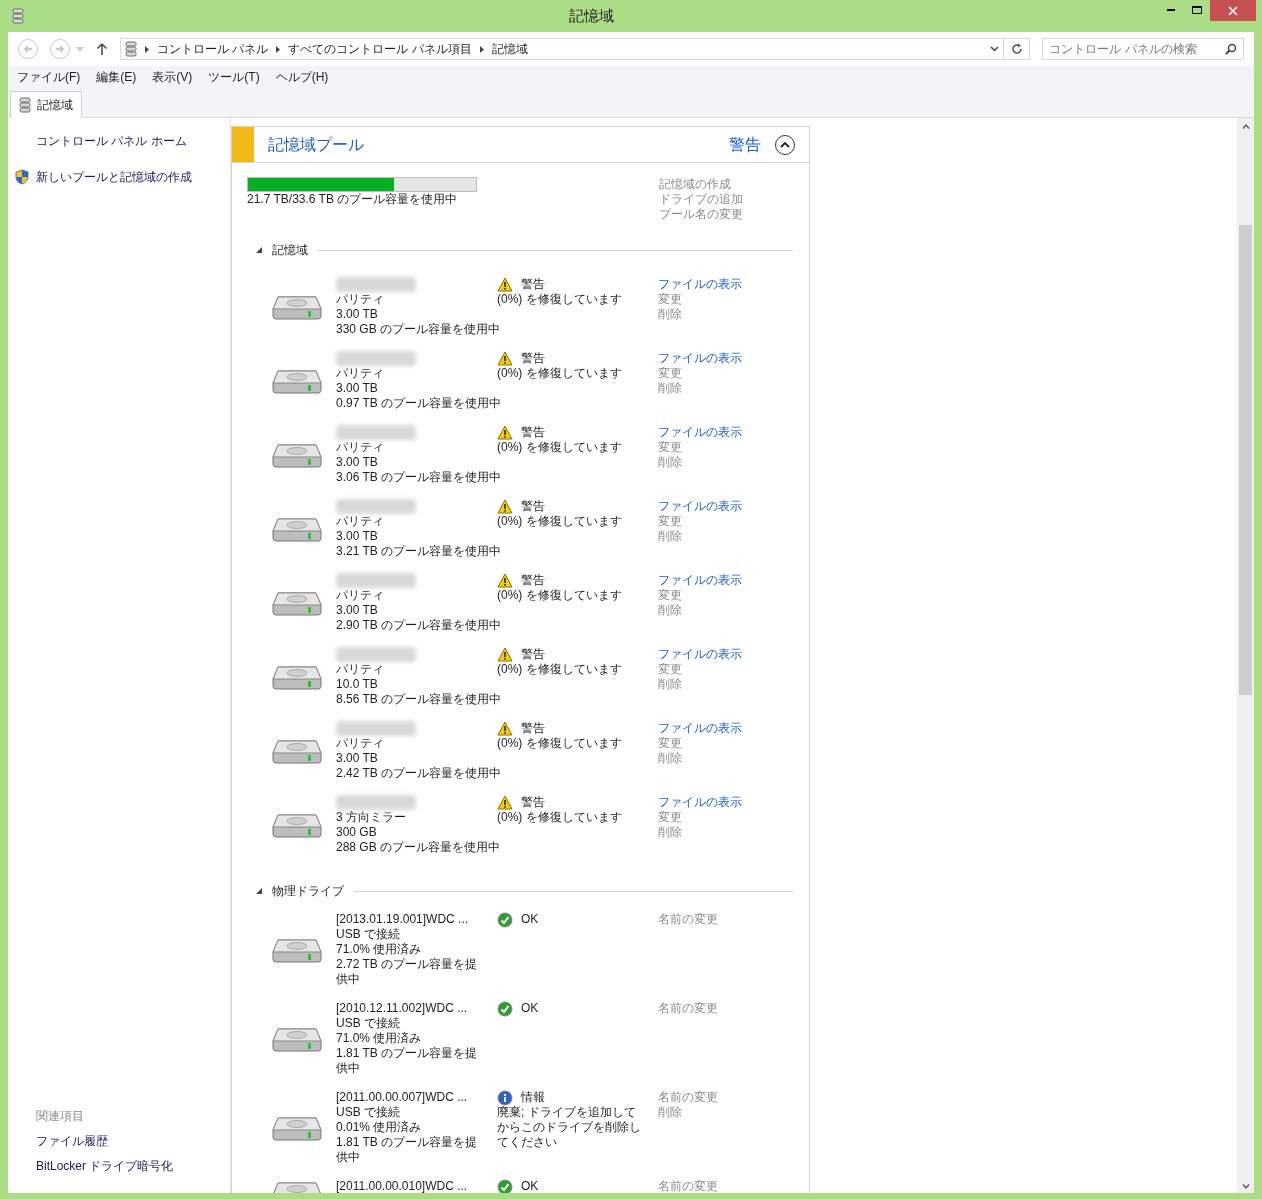 The width and height of the screenshot is (1262, 1199). What do you see at coordinates (308, 891) in the screenshot?
I see `section-heading: 物理ドライブ` at bounding box center [308, 891].